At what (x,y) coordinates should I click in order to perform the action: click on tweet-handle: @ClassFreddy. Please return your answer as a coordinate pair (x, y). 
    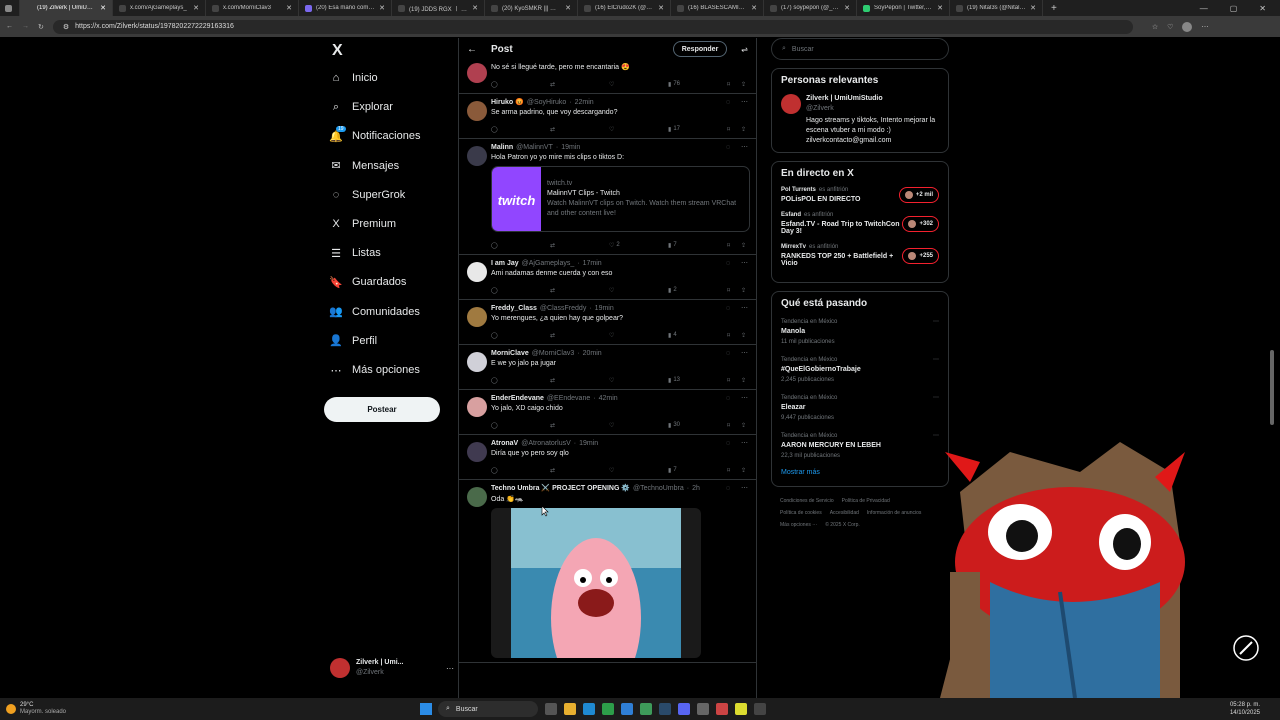
    Looking at the image, I should click on (563, 308).